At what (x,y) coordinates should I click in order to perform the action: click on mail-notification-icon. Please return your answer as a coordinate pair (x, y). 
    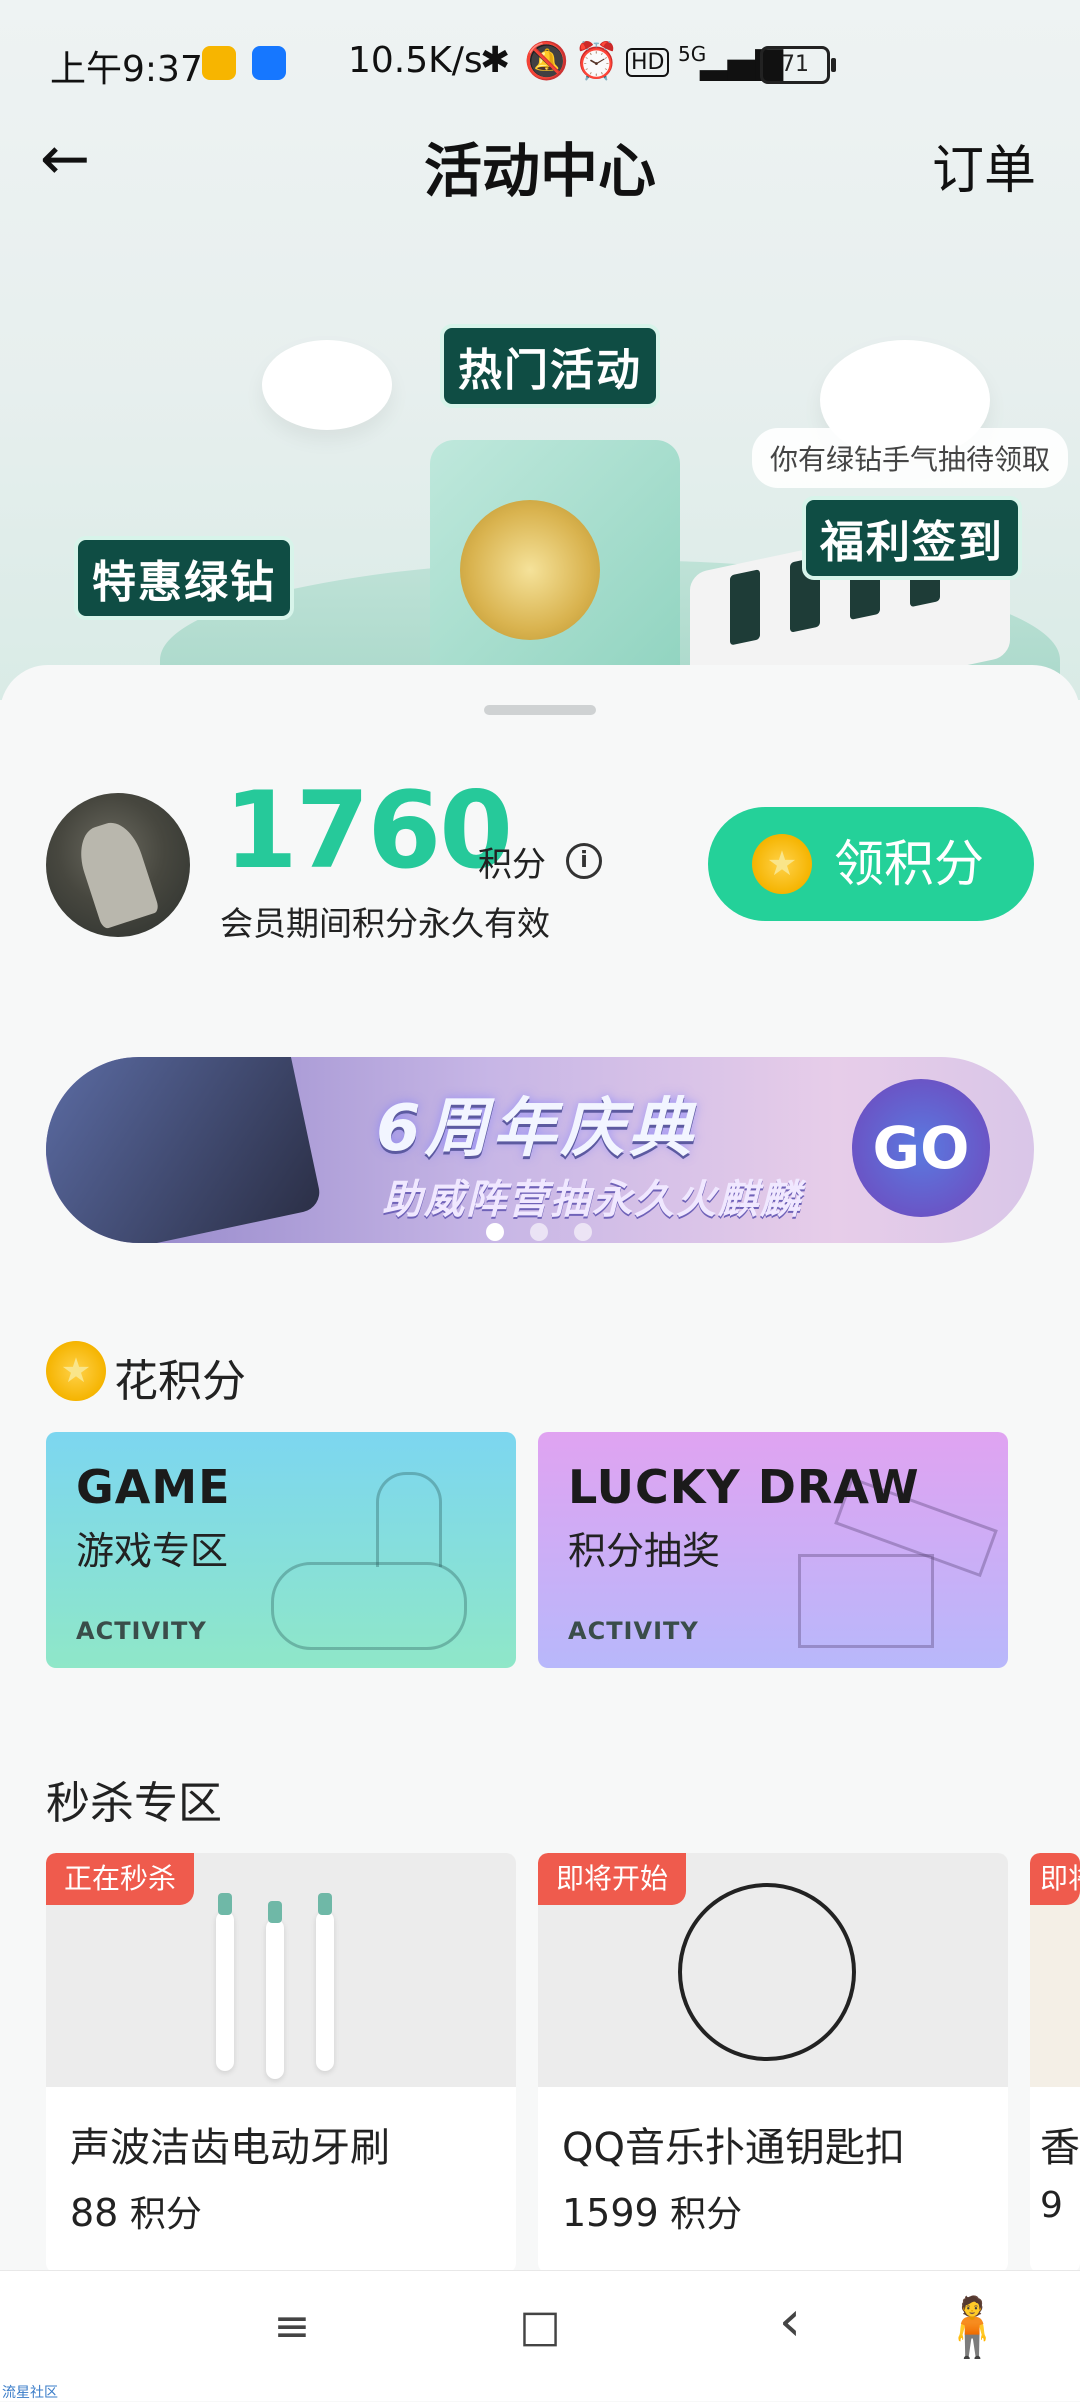
    Looking at the image, I should click on (219, 63).